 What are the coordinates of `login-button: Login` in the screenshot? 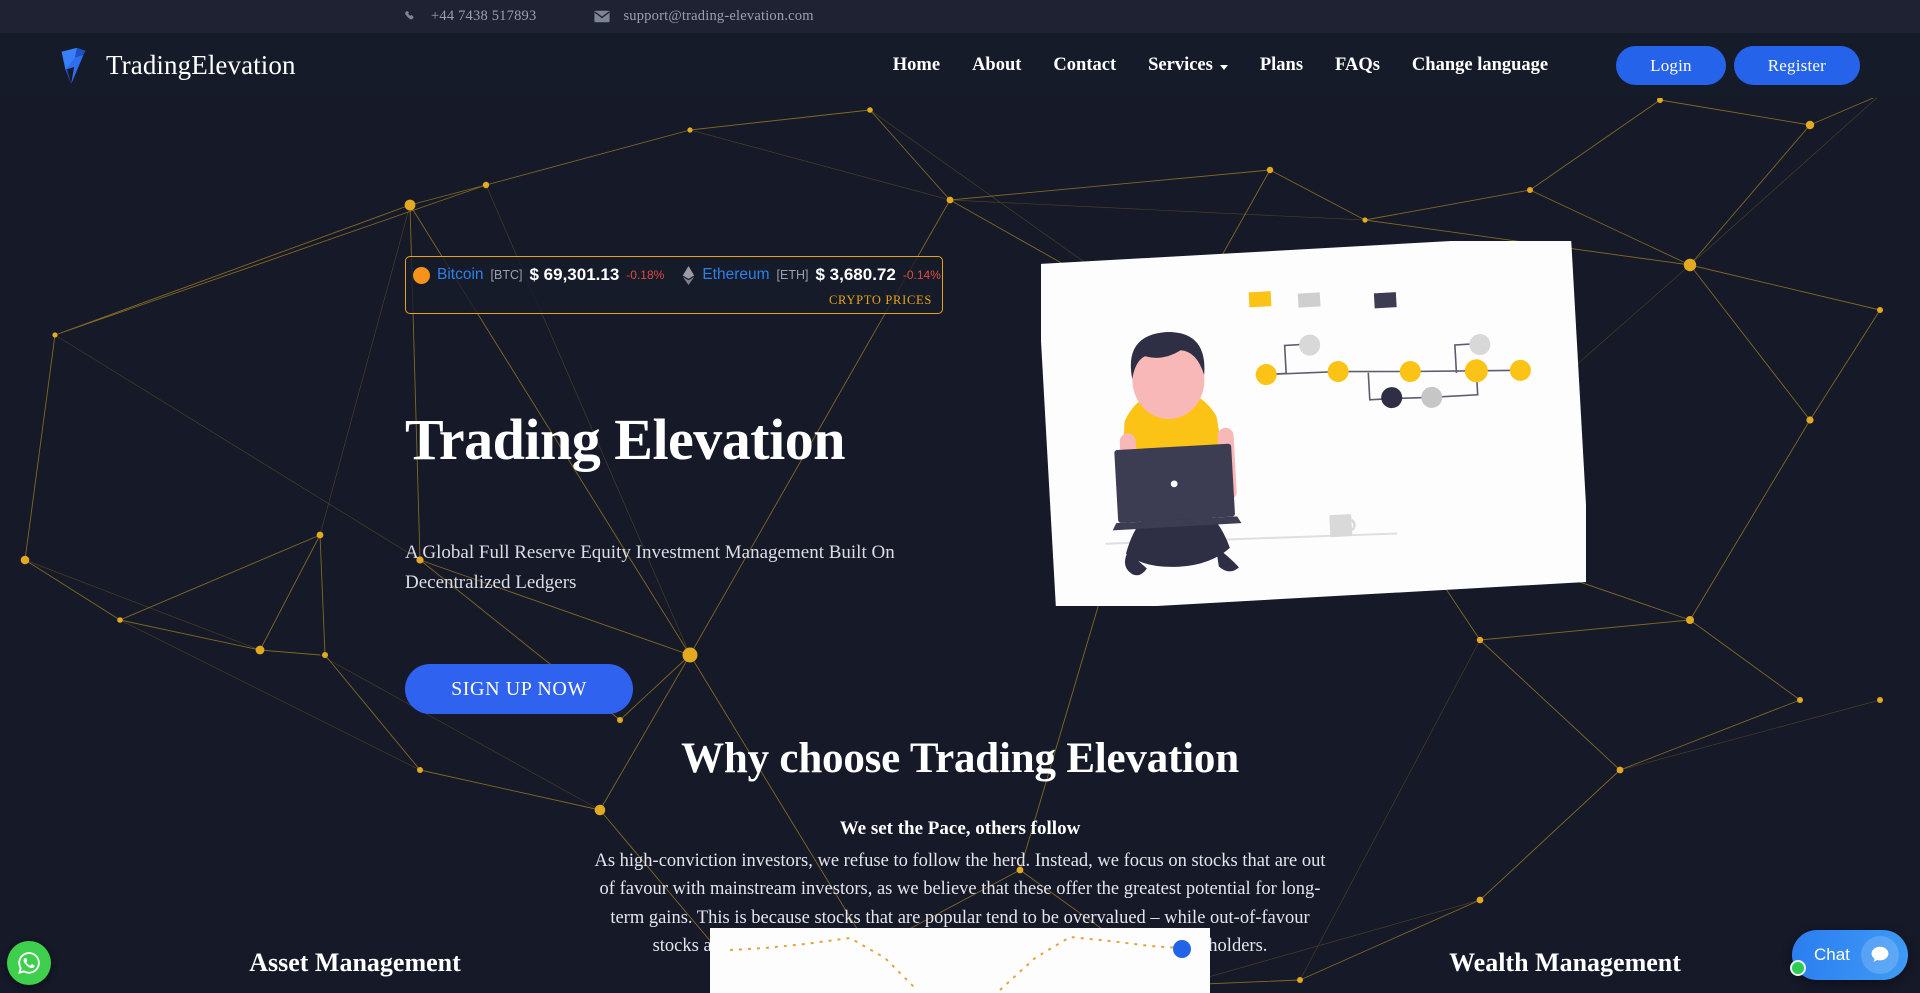 It's located at (1671, 65).